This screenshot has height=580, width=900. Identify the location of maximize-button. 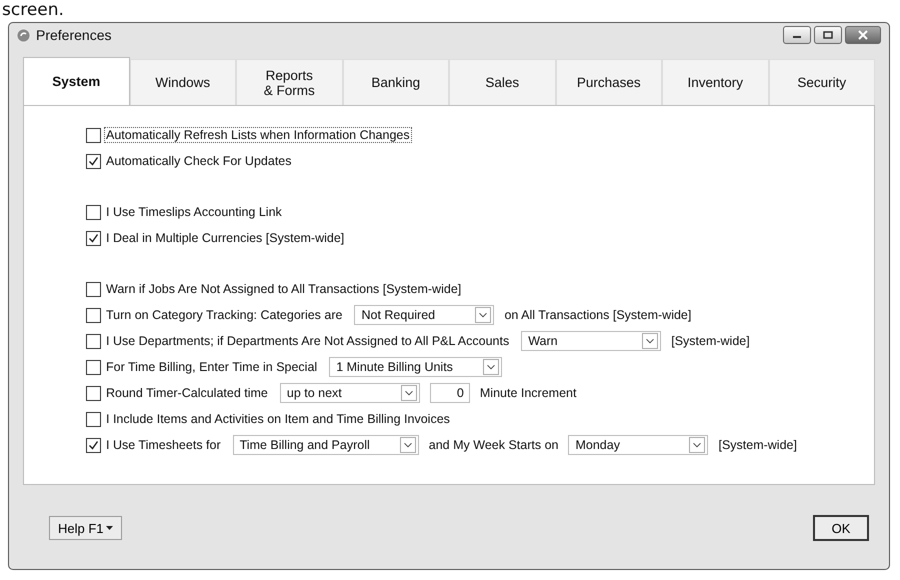
(828, 35).